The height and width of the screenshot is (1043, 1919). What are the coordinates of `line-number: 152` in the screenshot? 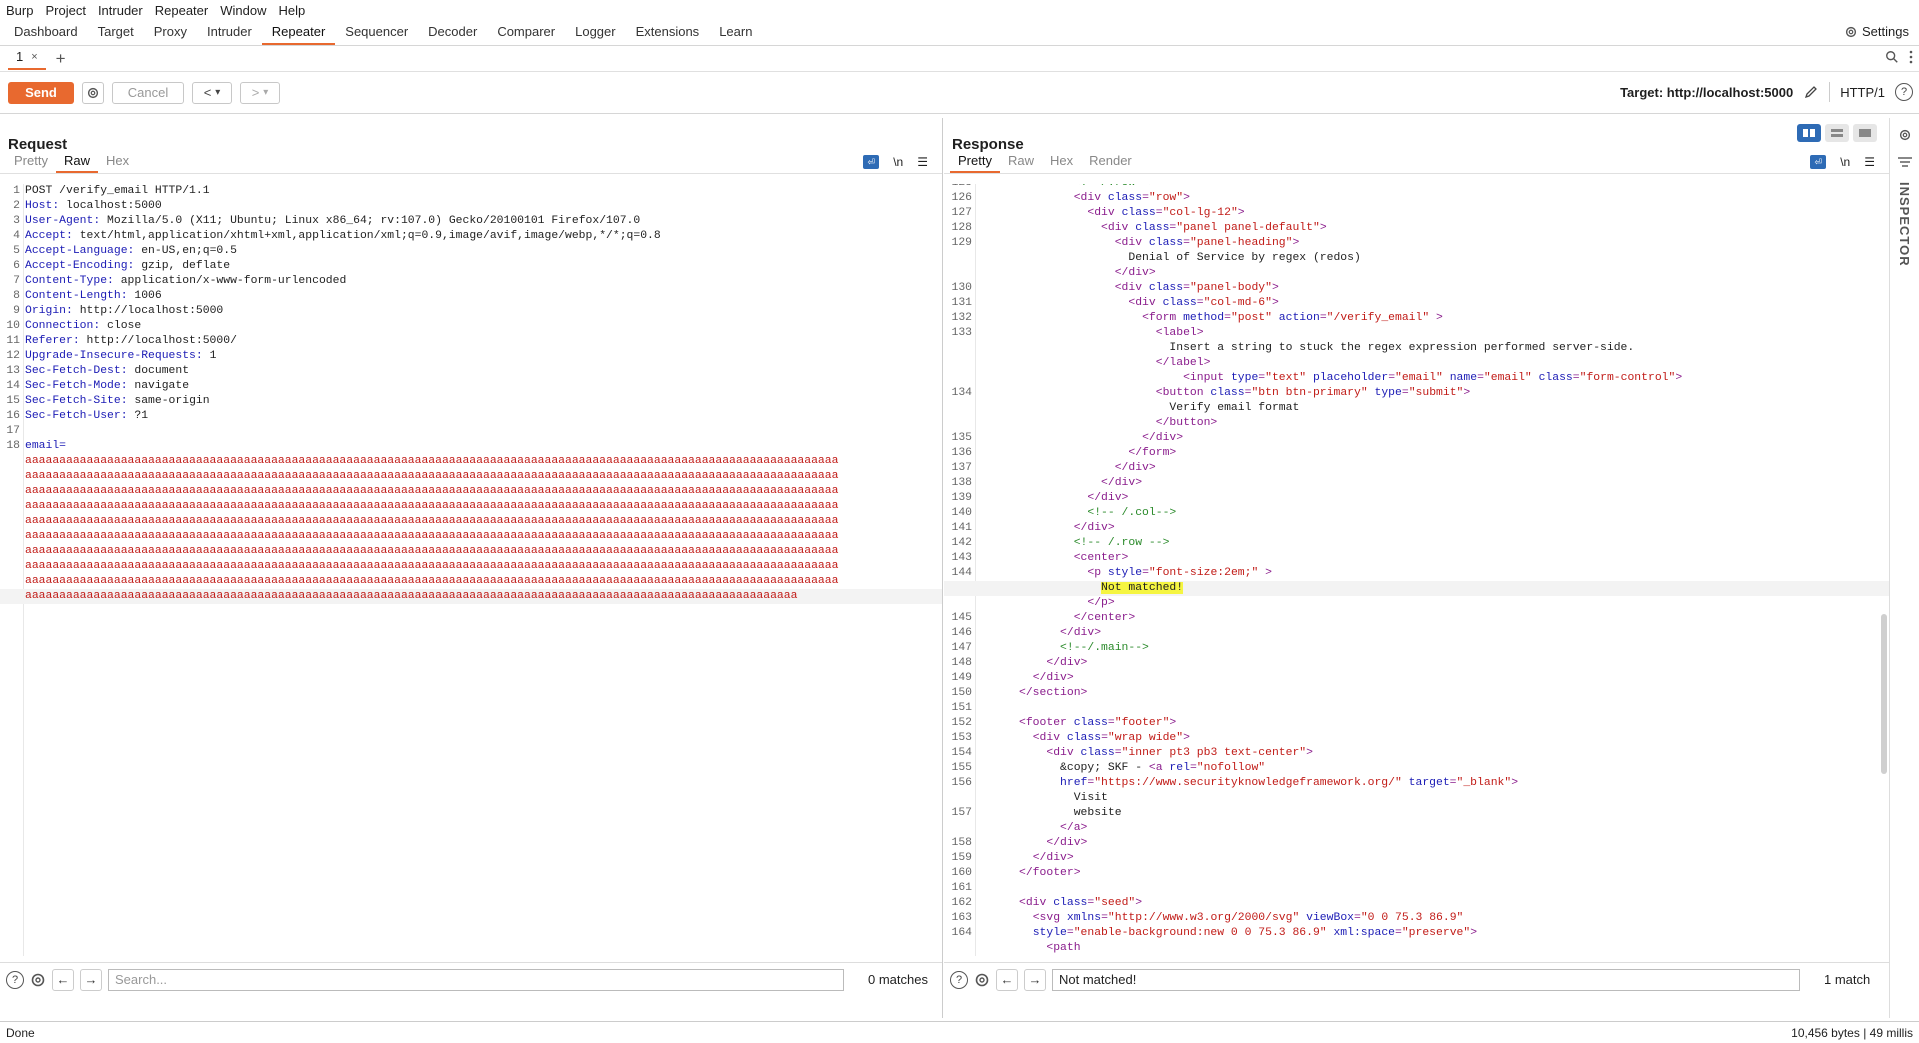 It's located at (961, 723).